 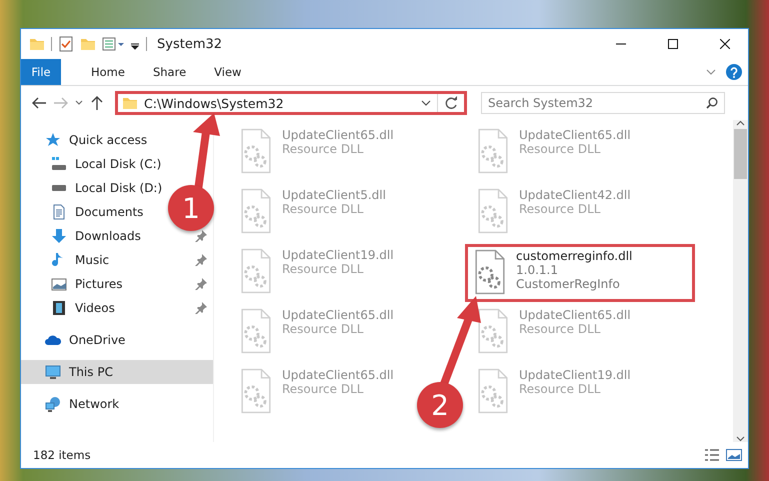 I want to click on sidebar-item: Pictures, so click(x=88, y=284).